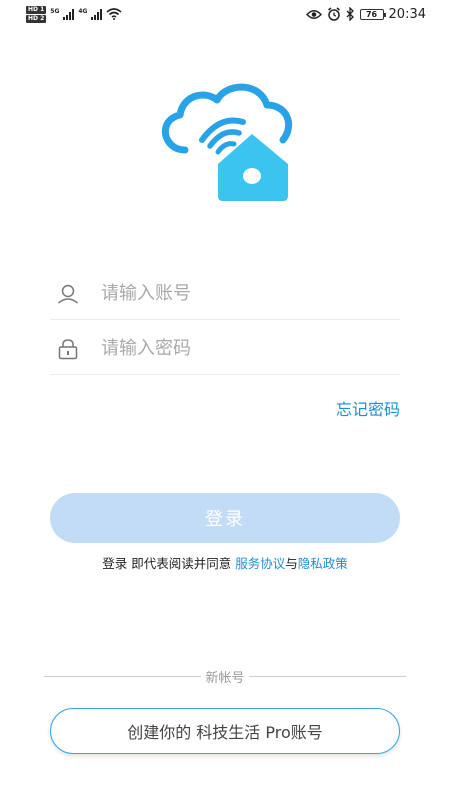 The width and height of the screenshot is (450, 800). I want to click on hd2-badge: HD 2, so click(36, 18).